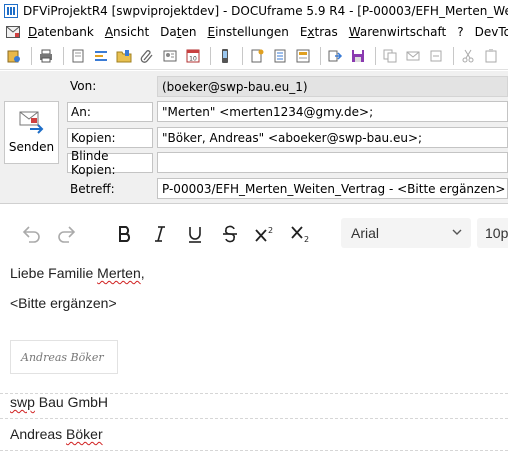 This screenshot has width=508, height=455. What do you see at coordinates (84, 434) in the screenshot?
I see `sender-last-name: Böker` at bounding box center [84, 434].